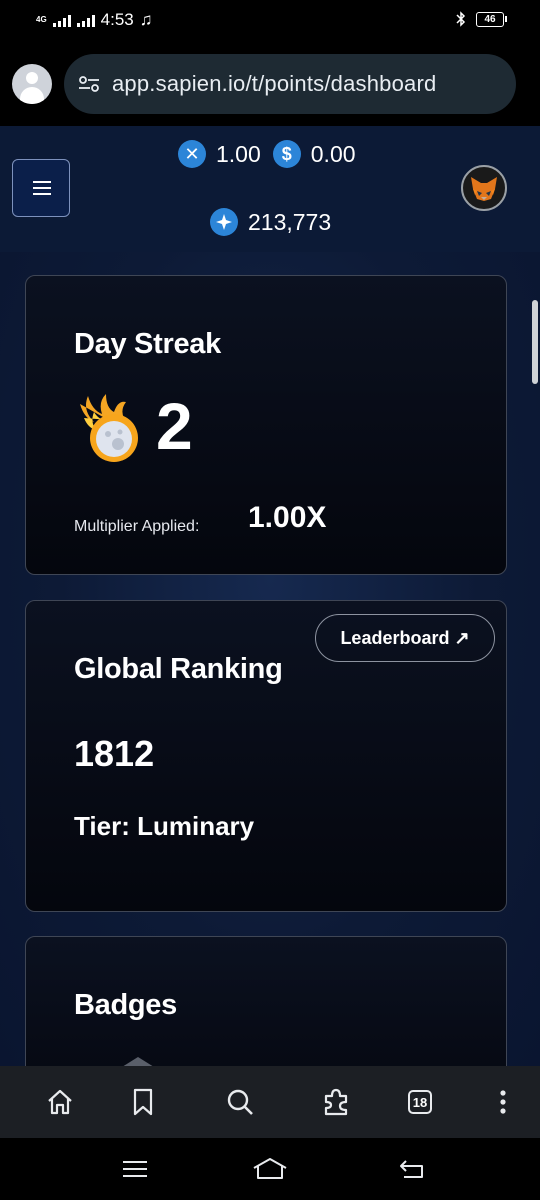 The image size is (540, 1200). What do you see at coordinates (287, 517) in the screenshot?
I see `multiplier-value: 1.00X` at bounding box center [287, 517].